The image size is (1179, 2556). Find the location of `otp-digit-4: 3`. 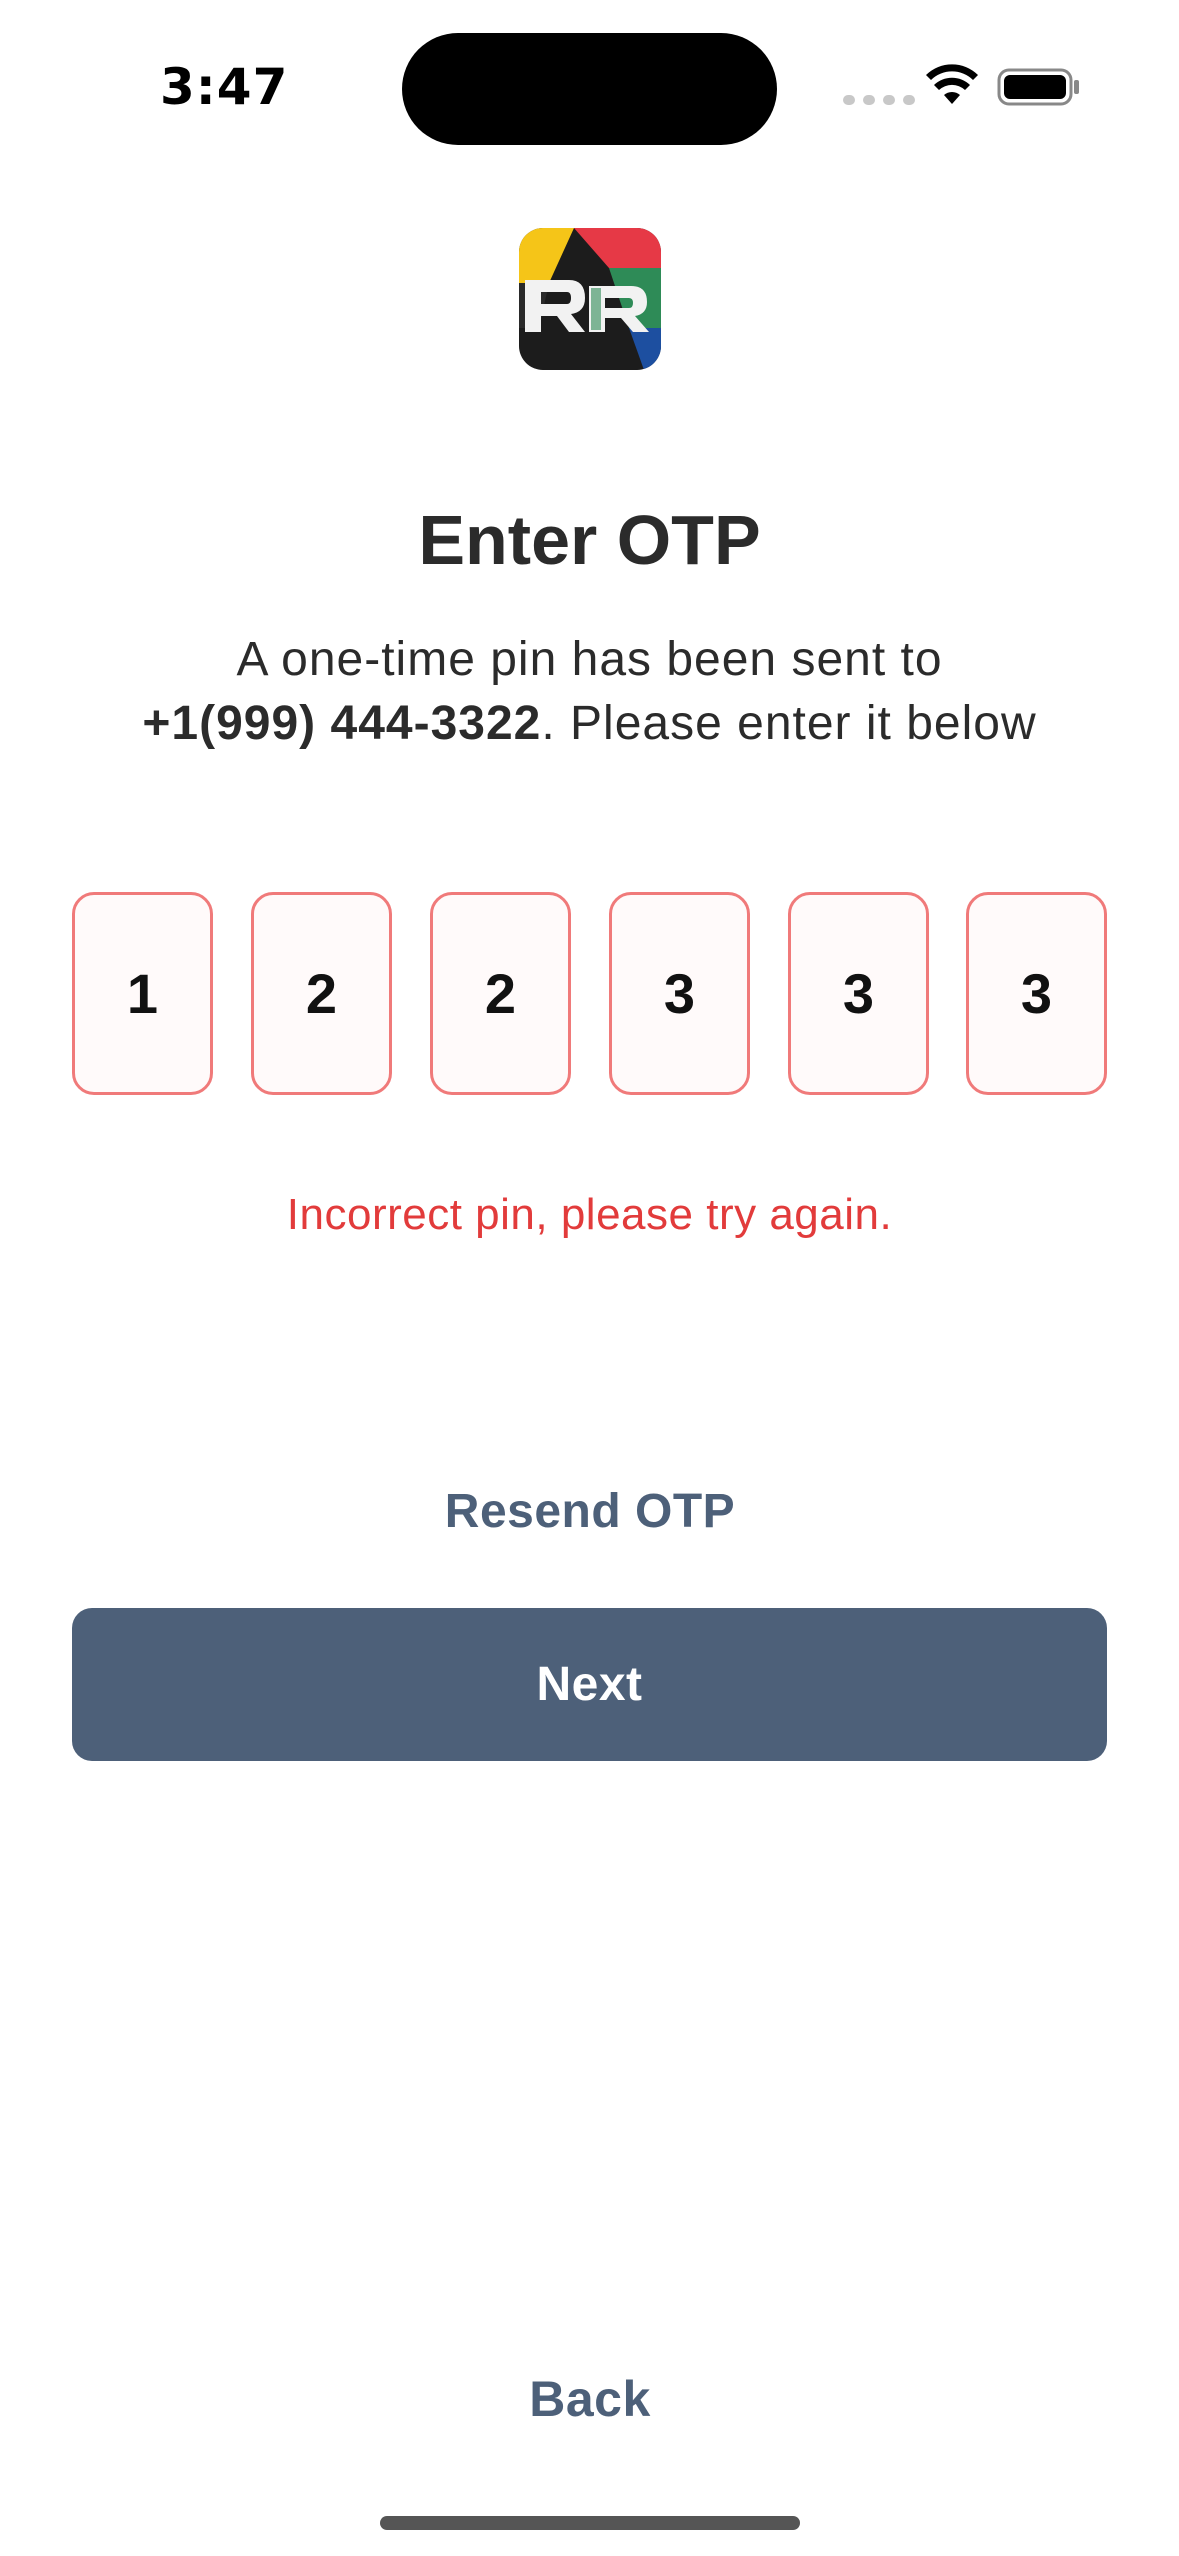

otp-digit-4: 3 is located at coordinates (679, 993).